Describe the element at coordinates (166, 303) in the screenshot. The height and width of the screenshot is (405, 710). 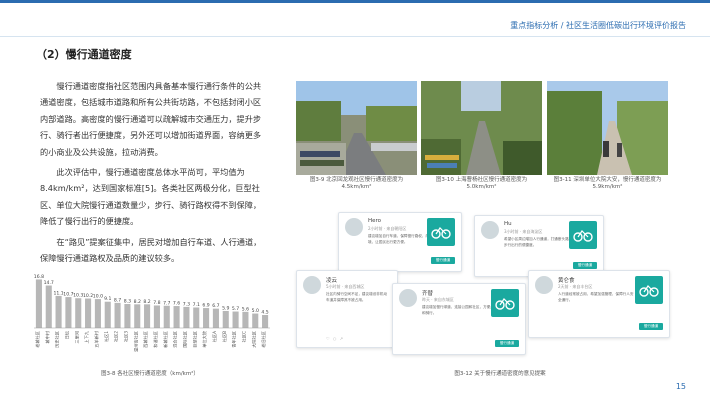
I see `chart-value-label: 7.7` at that location.